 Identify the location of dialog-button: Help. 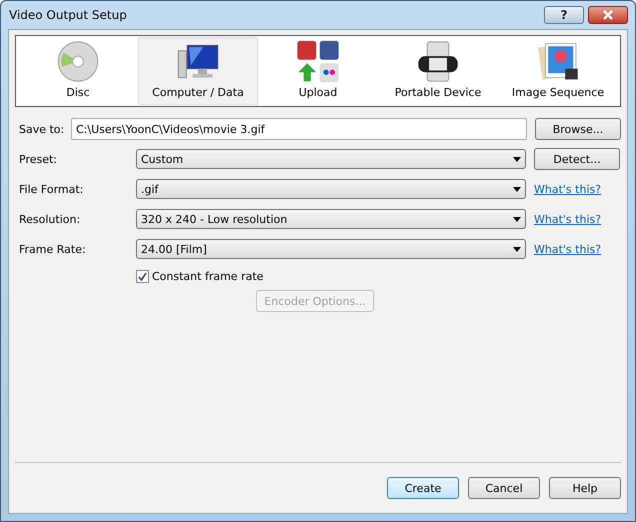
(585, 488).